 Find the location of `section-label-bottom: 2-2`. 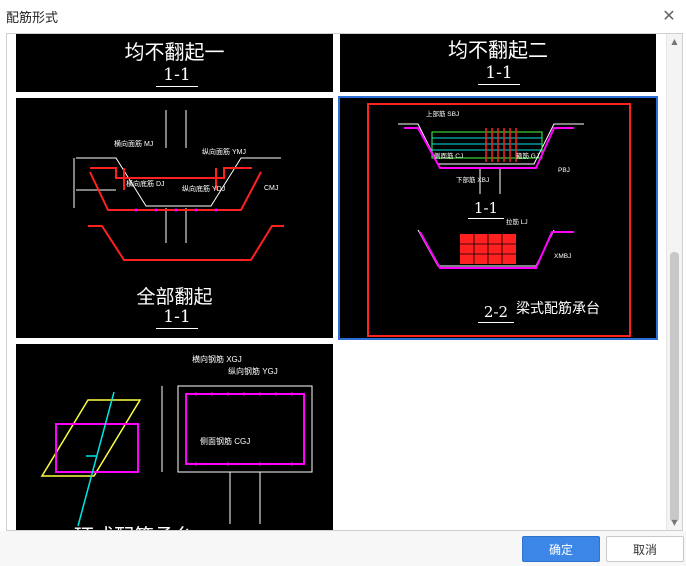

section-label-bottom: 2-2 is located at coordinates (496, 312).